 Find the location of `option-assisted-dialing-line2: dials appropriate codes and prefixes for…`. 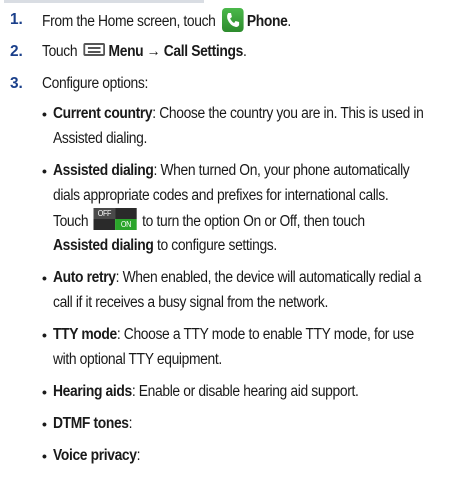

option-assisted-dialing-line2: dials appropriate codes and prefixes for… is located at coordinates (221, 195).